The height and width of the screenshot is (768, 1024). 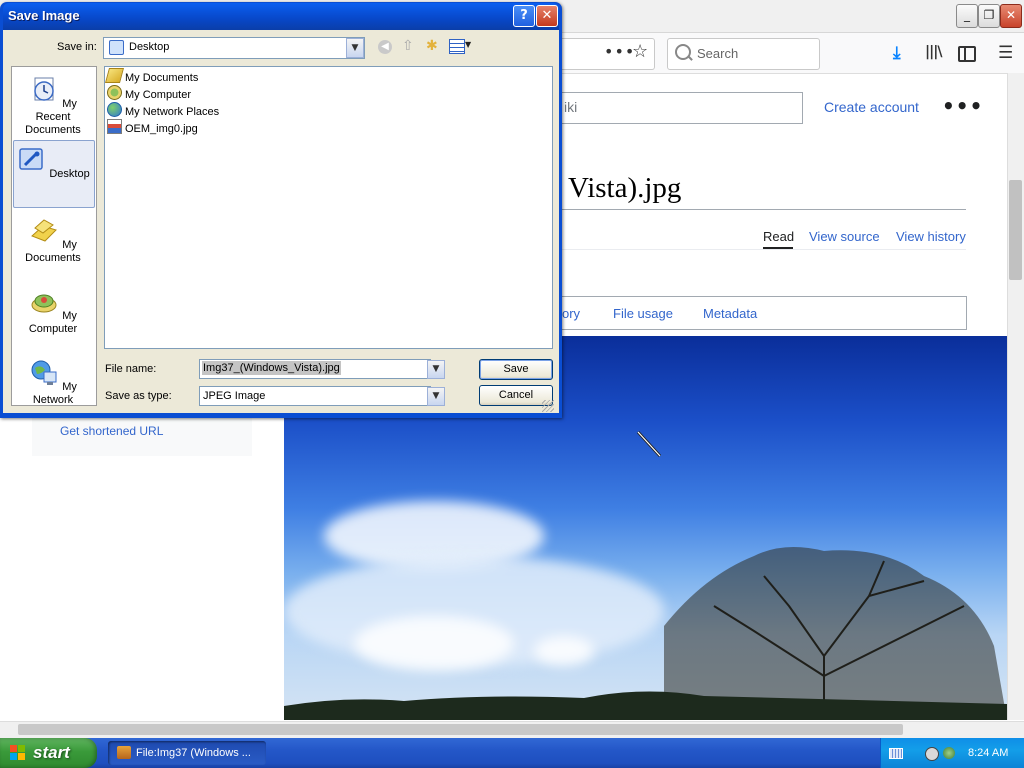 What do you see at coordinates (649, 444) in the screenshot?
I see `pen-cursor-icon` at bounding box center [649, 444].